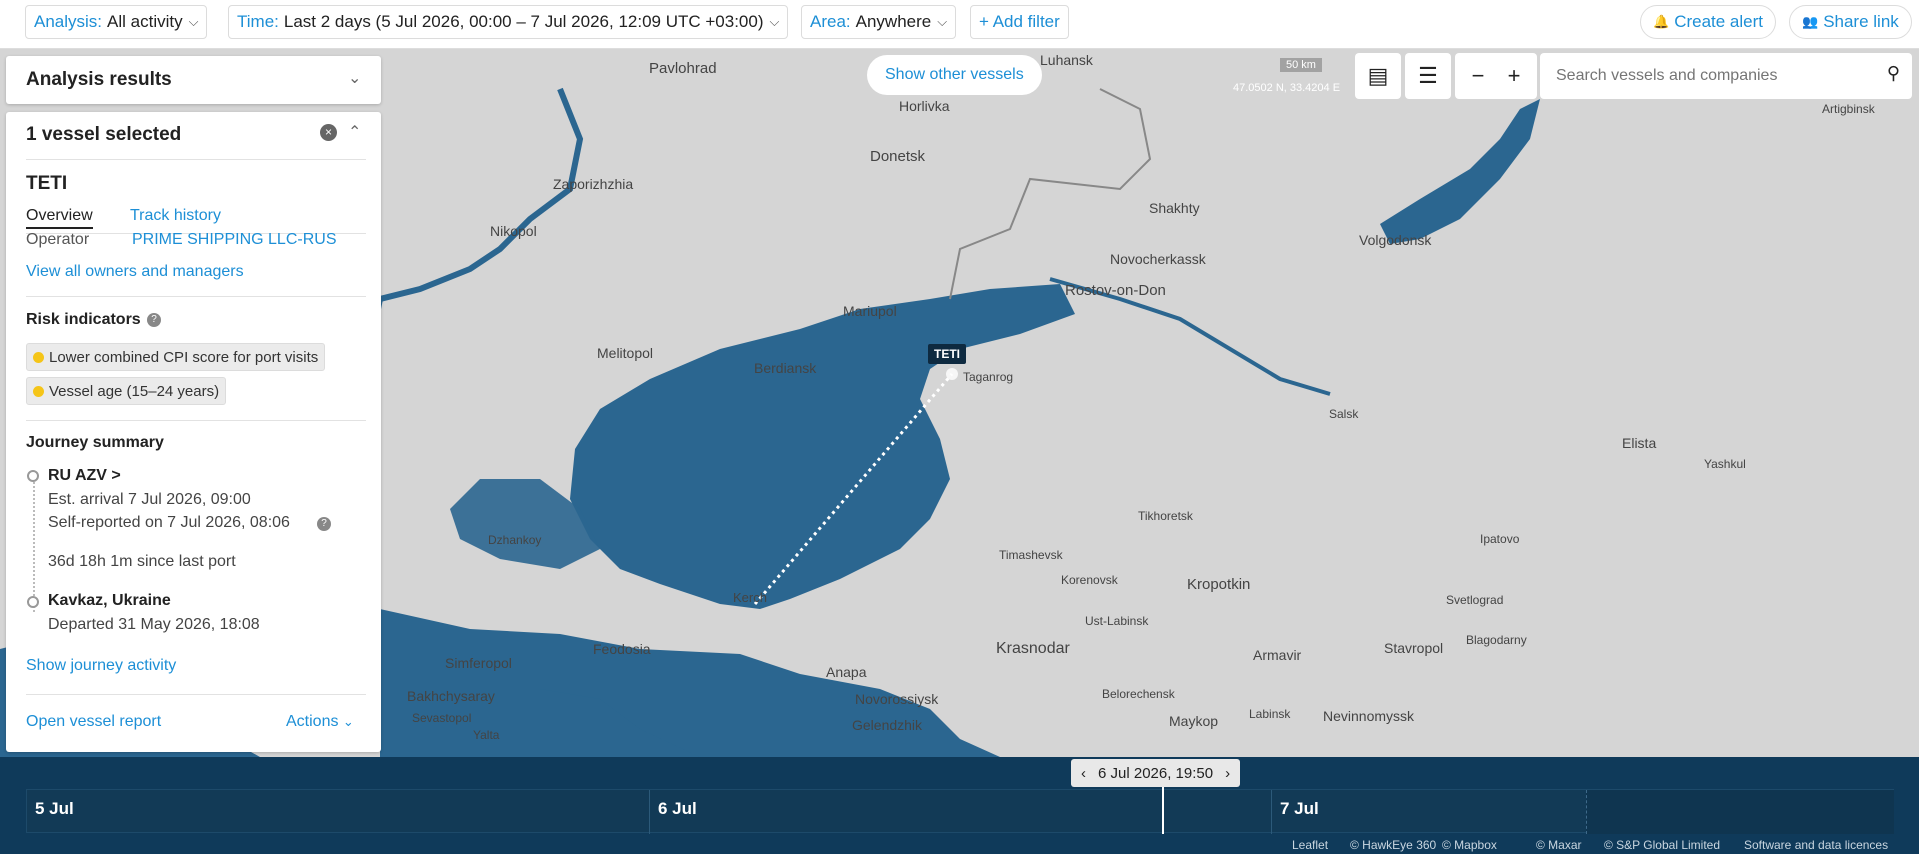  What do you see at coordinates (1219, 584) in the screenshot?
I see `city-label: Kropotkin` at bounding box center [1219, 584].